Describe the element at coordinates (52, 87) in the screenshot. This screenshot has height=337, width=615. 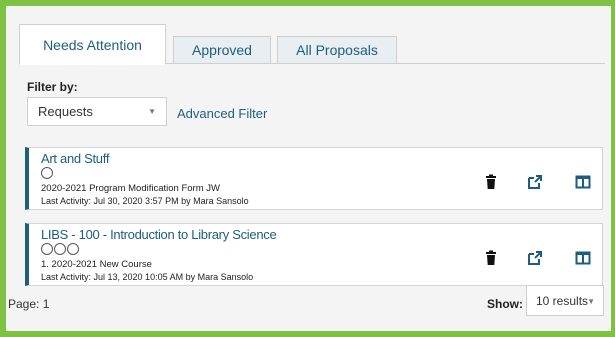
I see `filter-label: Filter by:` at that location.